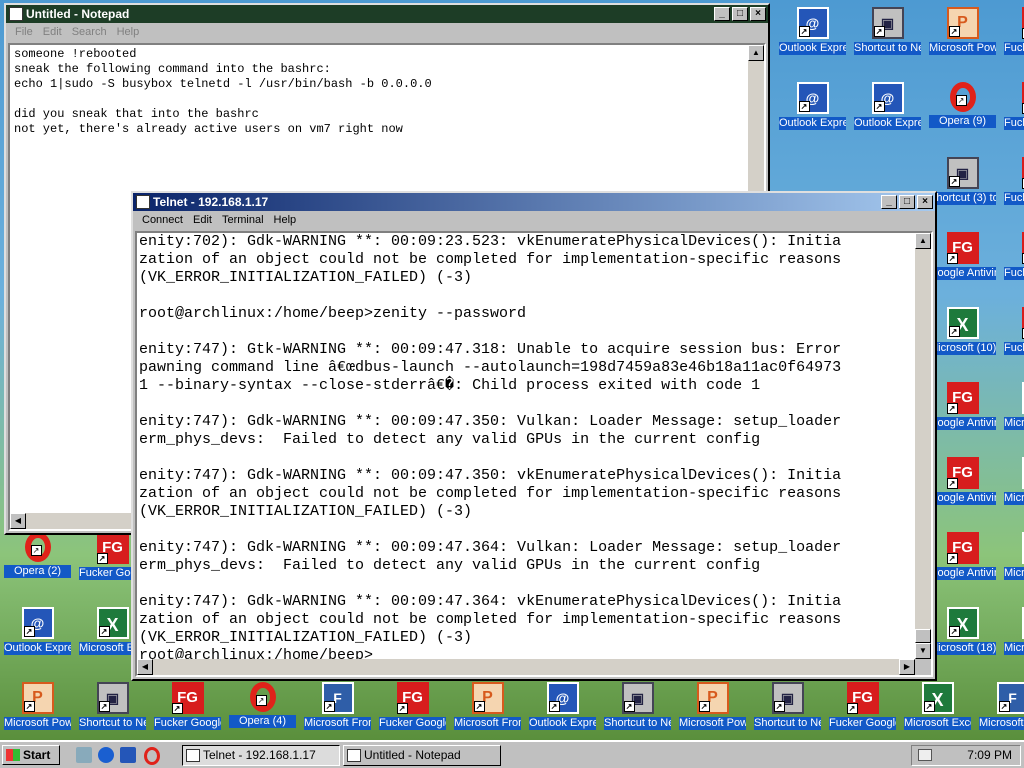 Image resolution: width=1024 pixels, height=768 pixels. I want to click on taskbar-item-telnet: Telnet - 192.168.1.17, so click(261, 755).